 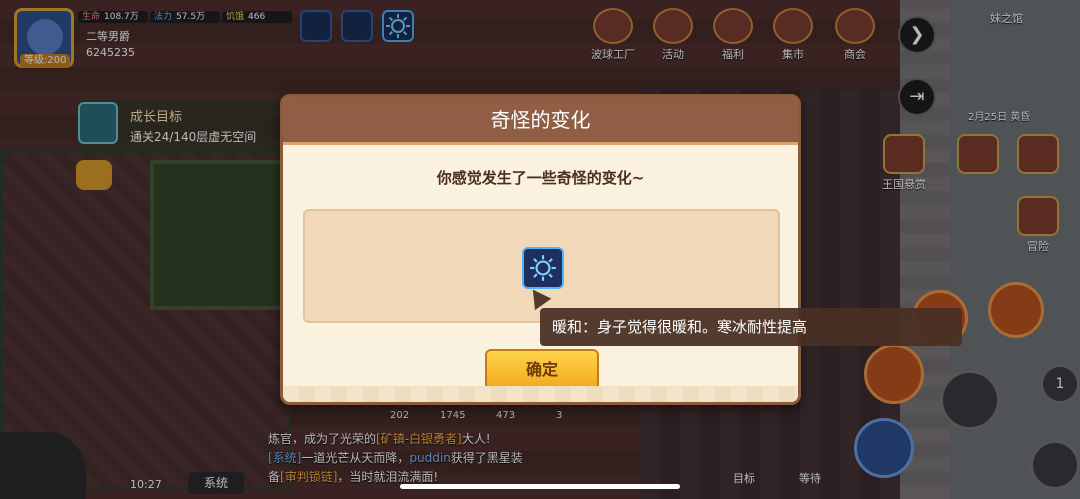 I want to click on effect-box, so click(x=541, y=266).